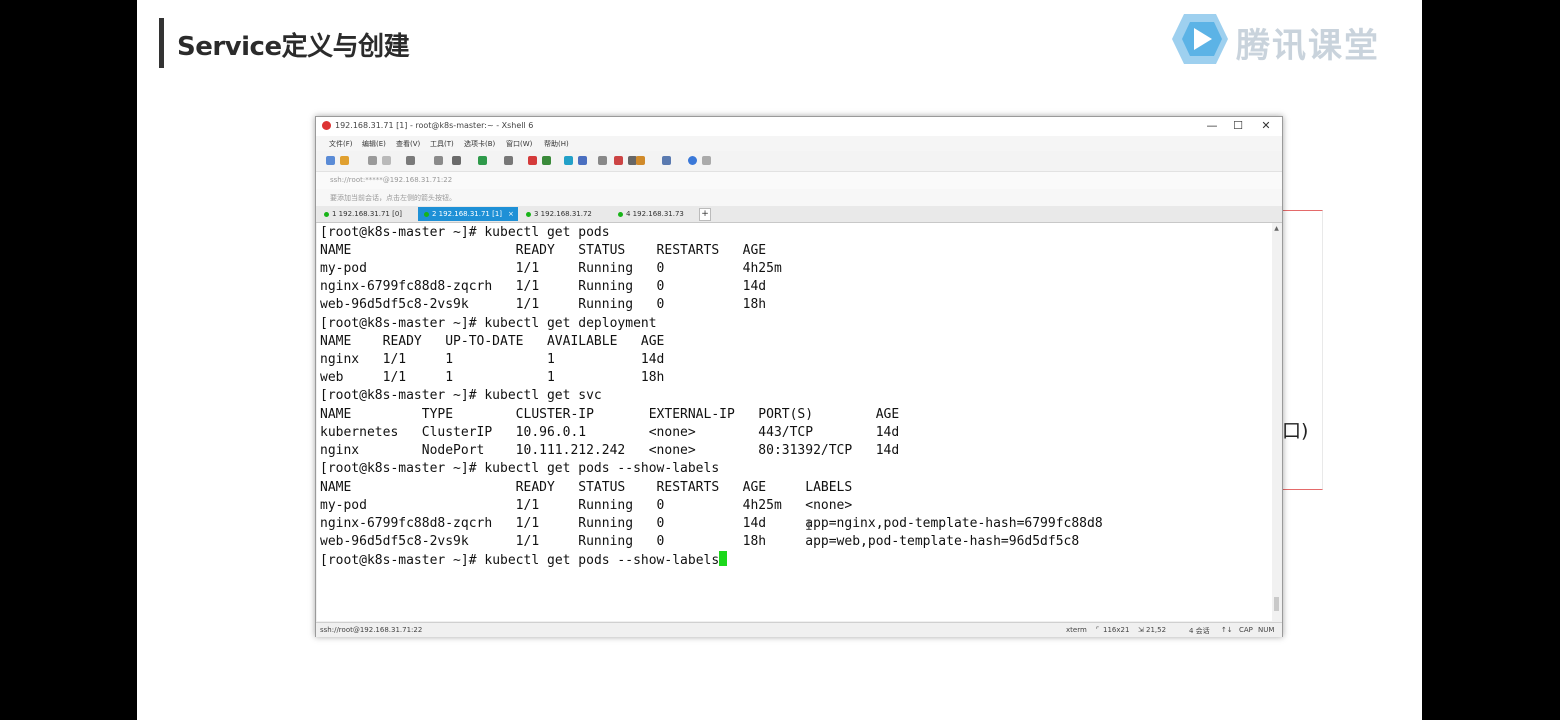 This screenshot has width=1560, height=720. Describe the element at coordinates (371, 630) in the screenshot. I see `status-connection: ssh://root@192.168.31.71:22` at that location.